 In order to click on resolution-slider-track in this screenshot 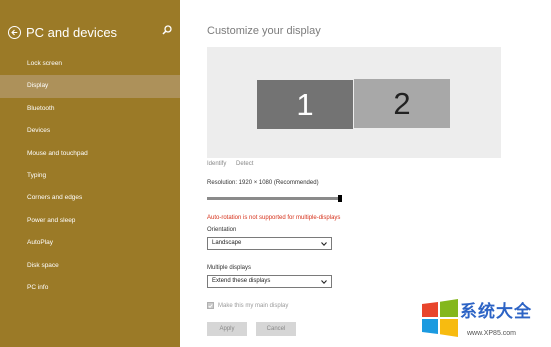, I will do `click(274, 198)`.